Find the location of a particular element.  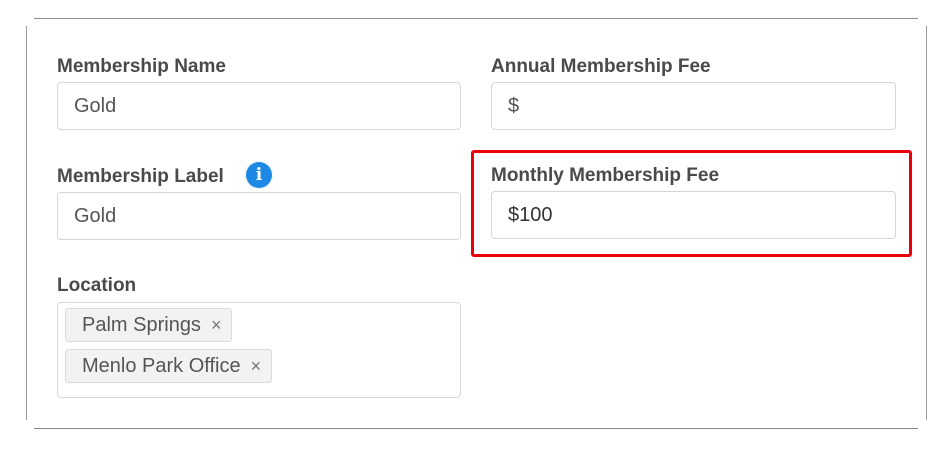

annual-fee-label: Annual Membership Fee is located at coordinates (601, 66).